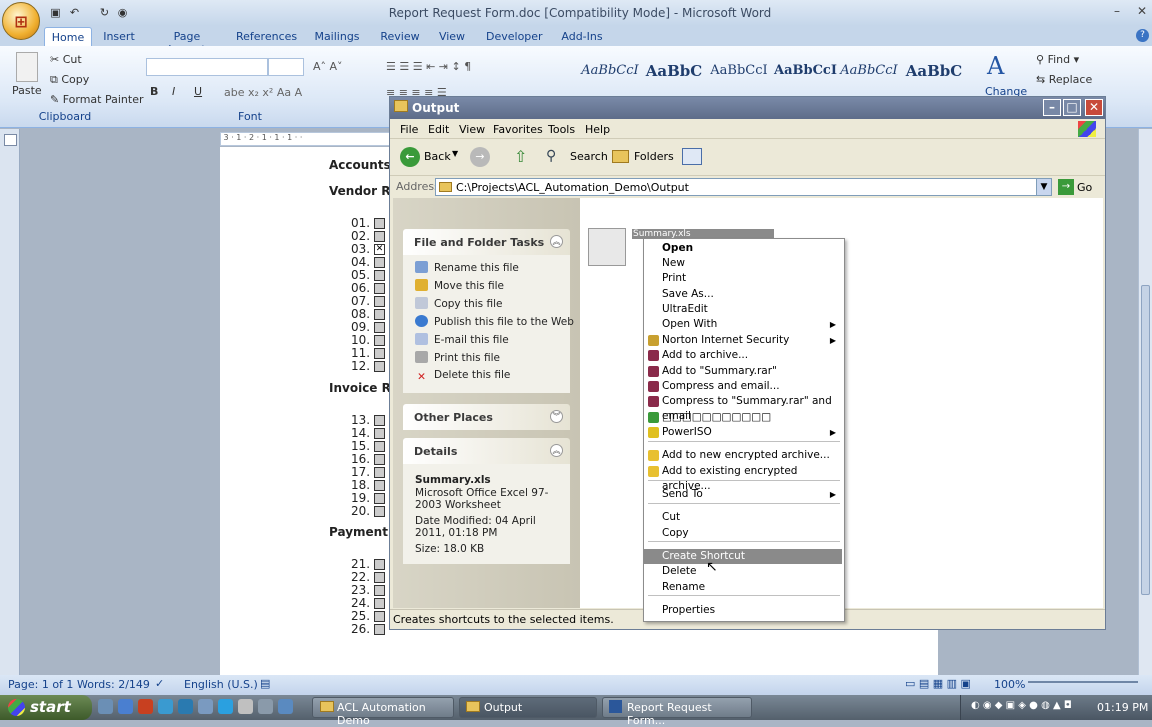 This screenshot has width=1152, height=727. What do you see at coordinates (674, 74) in the screenshot?
I see `style-heading1: AaBbC` at bounding box center [674, 74].